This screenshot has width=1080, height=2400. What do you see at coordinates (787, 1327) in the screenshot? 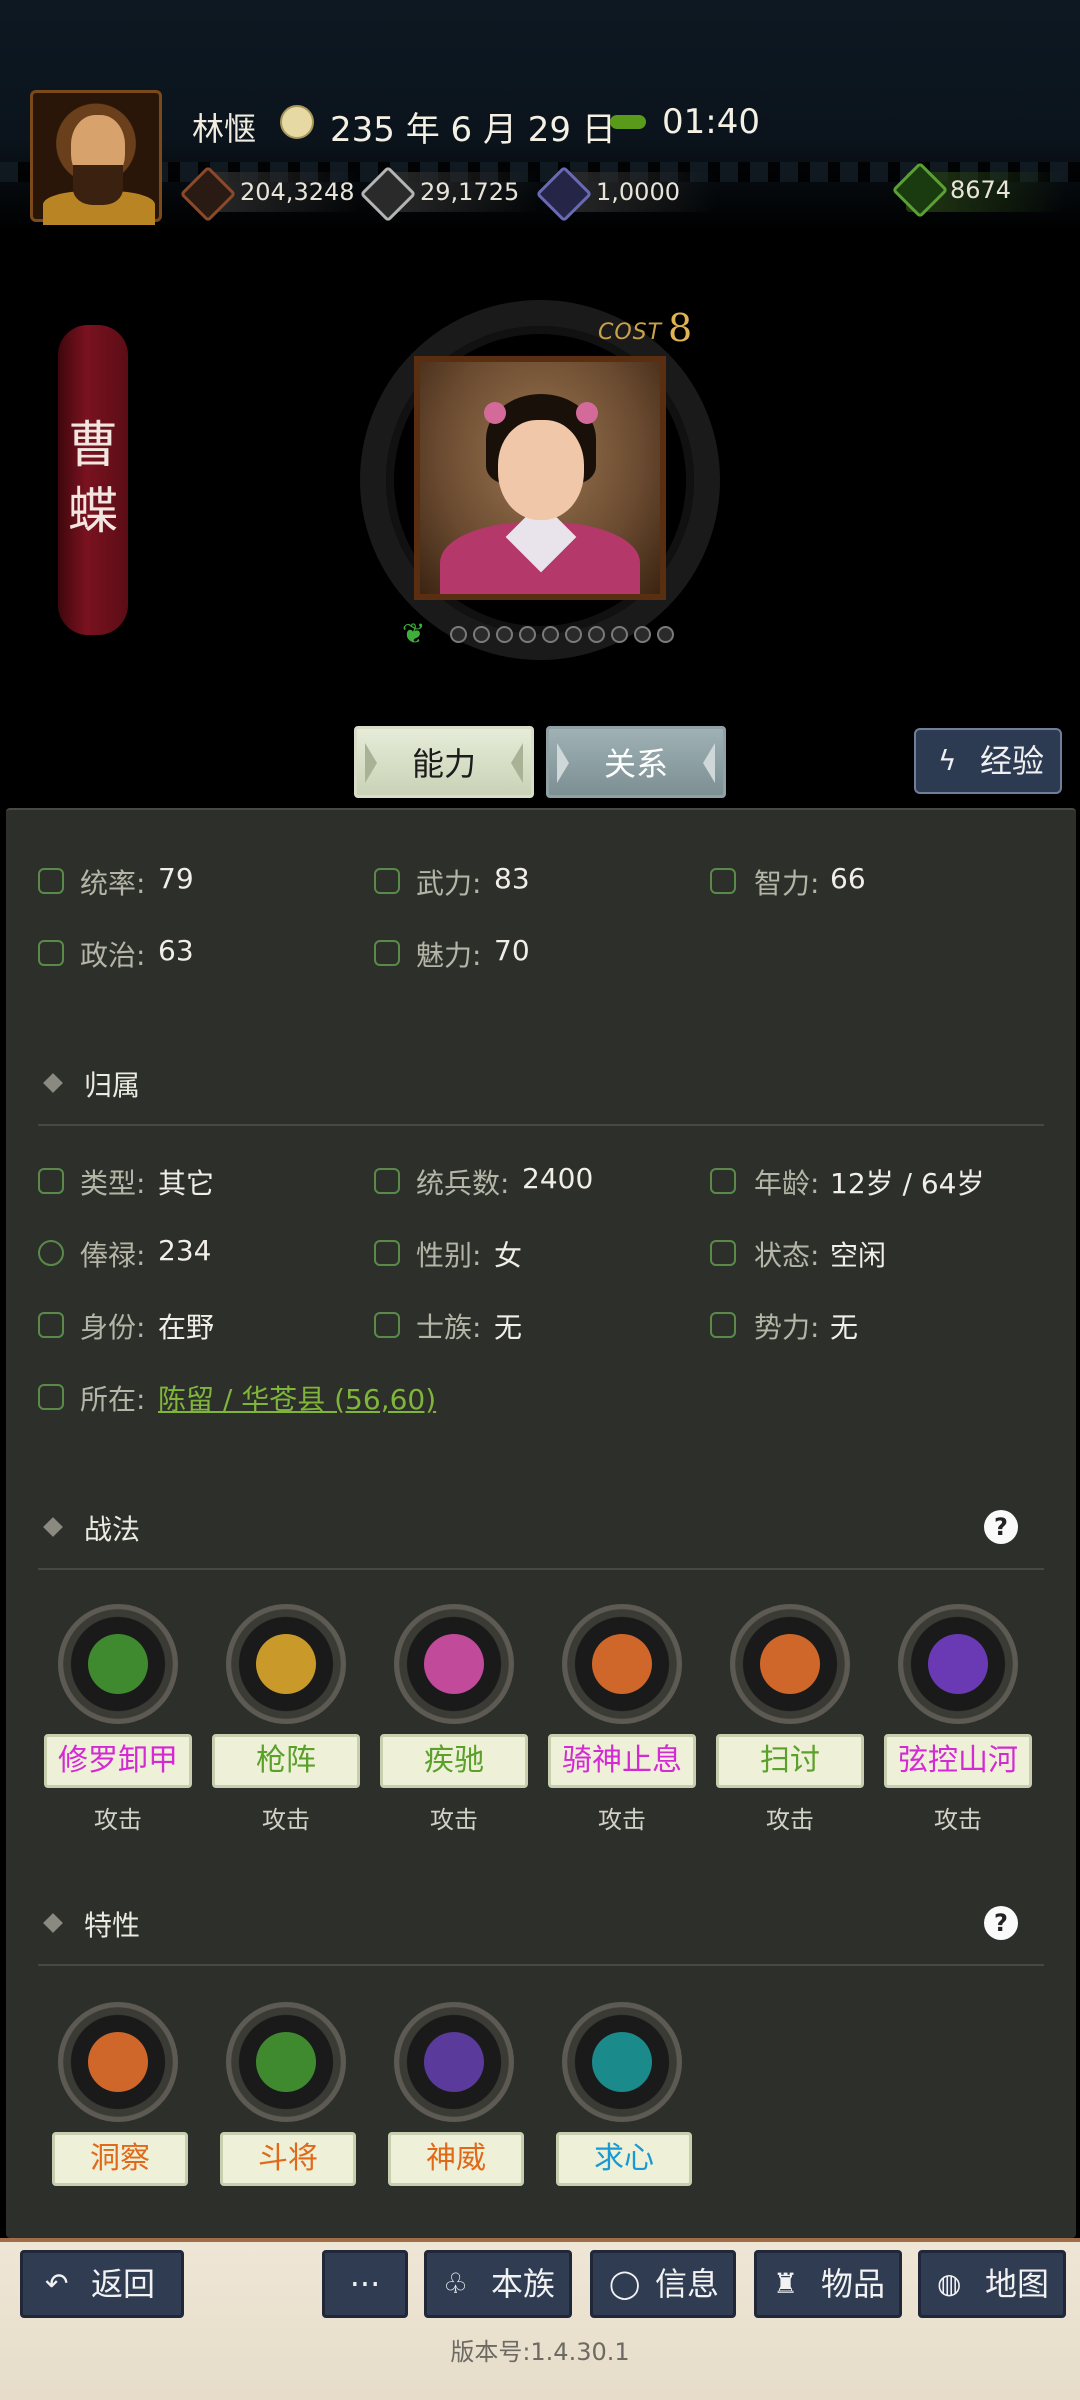
I see `faction-label: 势力:` at bounding box center [787, 1327].